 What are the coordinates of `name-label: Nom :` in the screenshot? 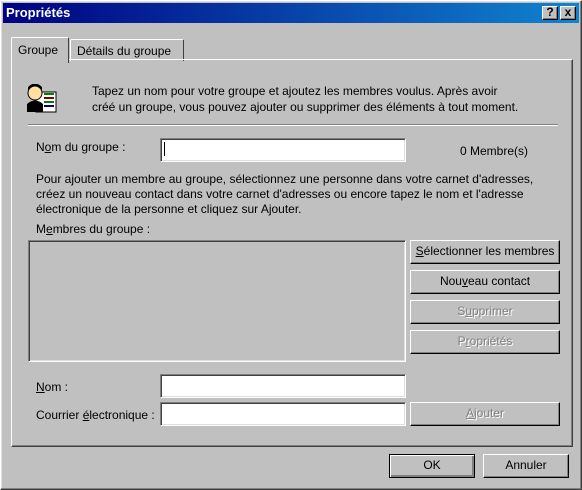 It's located at (52, 387).